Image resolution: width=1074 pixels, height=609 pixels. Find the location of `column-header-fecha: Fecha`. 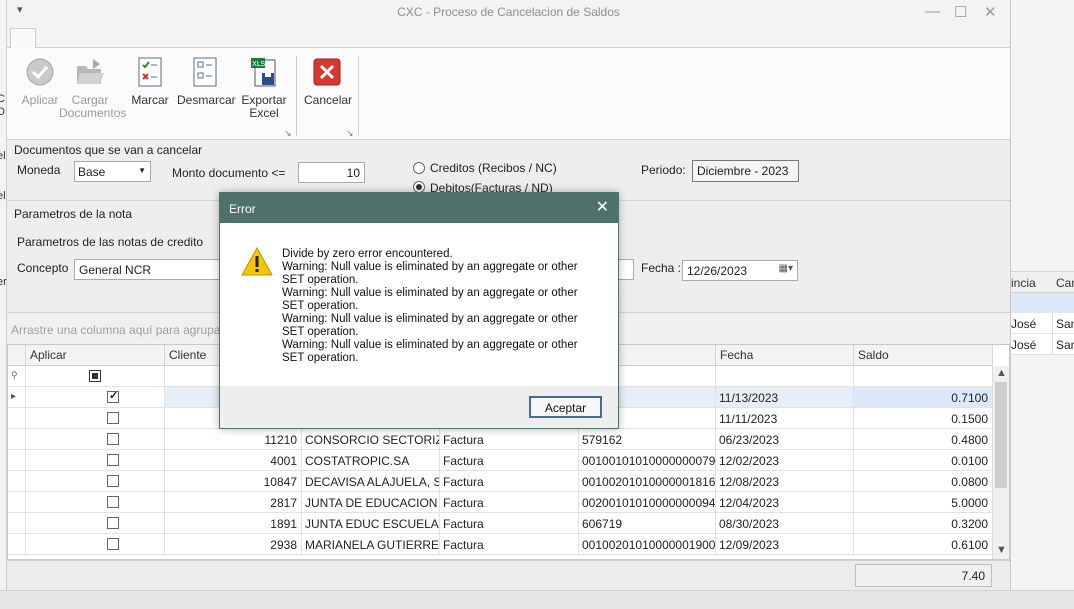

column-header-fecha: Fecha is located at coordinates (785, 355).